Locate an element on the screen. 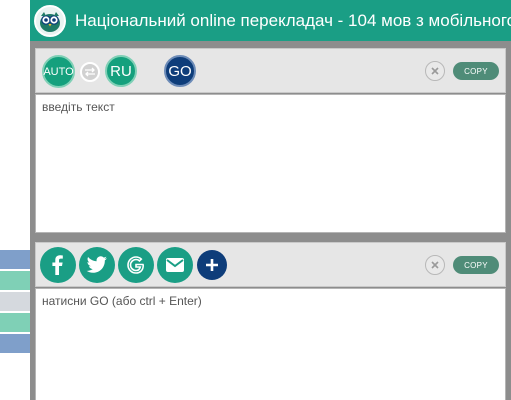  left-edge-strips is located at coordinates (15, 302).